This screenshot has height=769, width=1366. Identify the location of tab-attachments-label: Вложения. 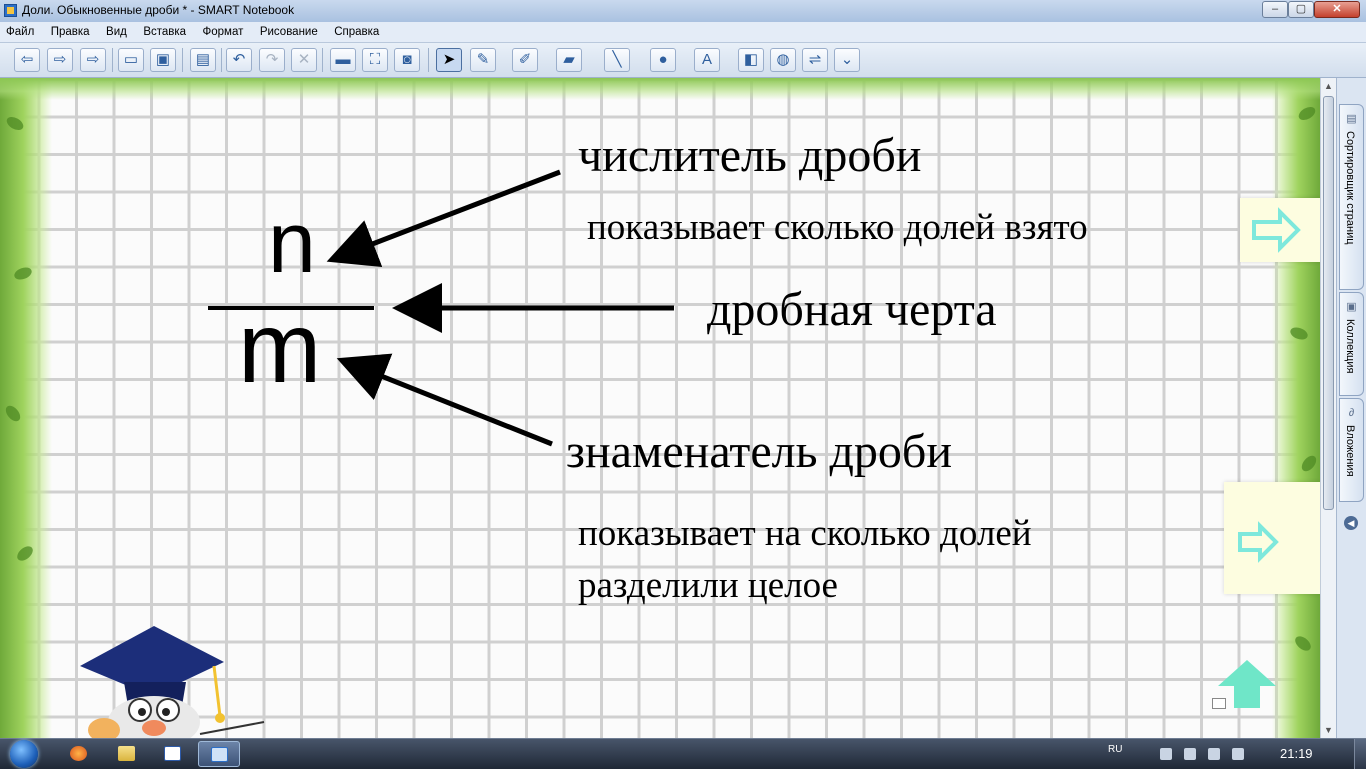
(1350, 451).